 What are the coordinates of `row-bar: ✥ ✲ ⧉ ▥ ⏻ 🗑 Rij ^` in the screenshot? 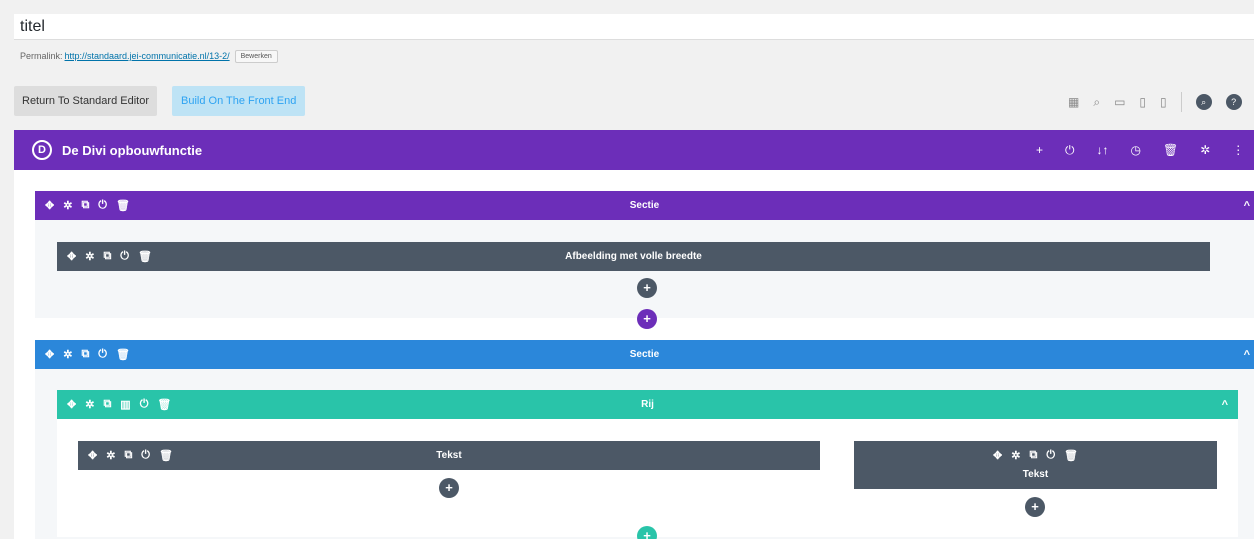 It's located at (647, 404).